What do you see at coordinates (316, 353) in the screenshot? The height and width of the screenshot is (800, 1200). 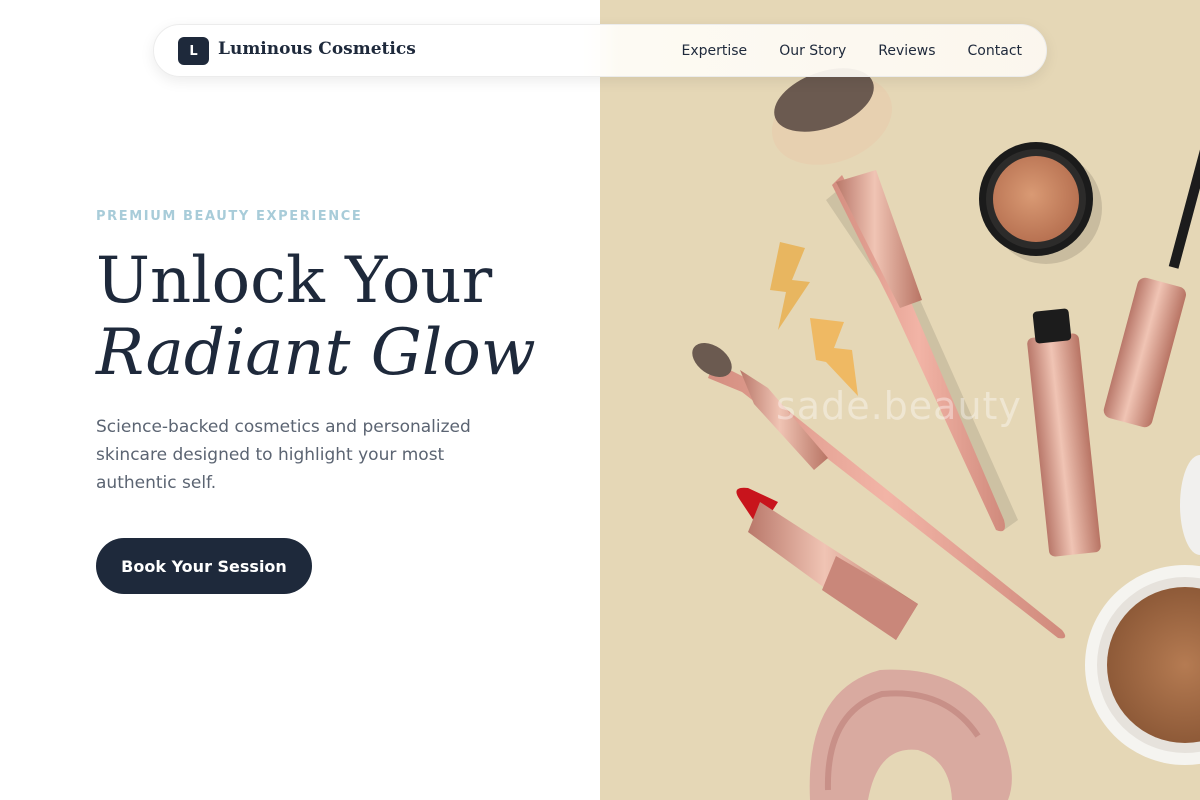 I see `headline-line-2: Radiant Glow` at bounding box center [316, 353].